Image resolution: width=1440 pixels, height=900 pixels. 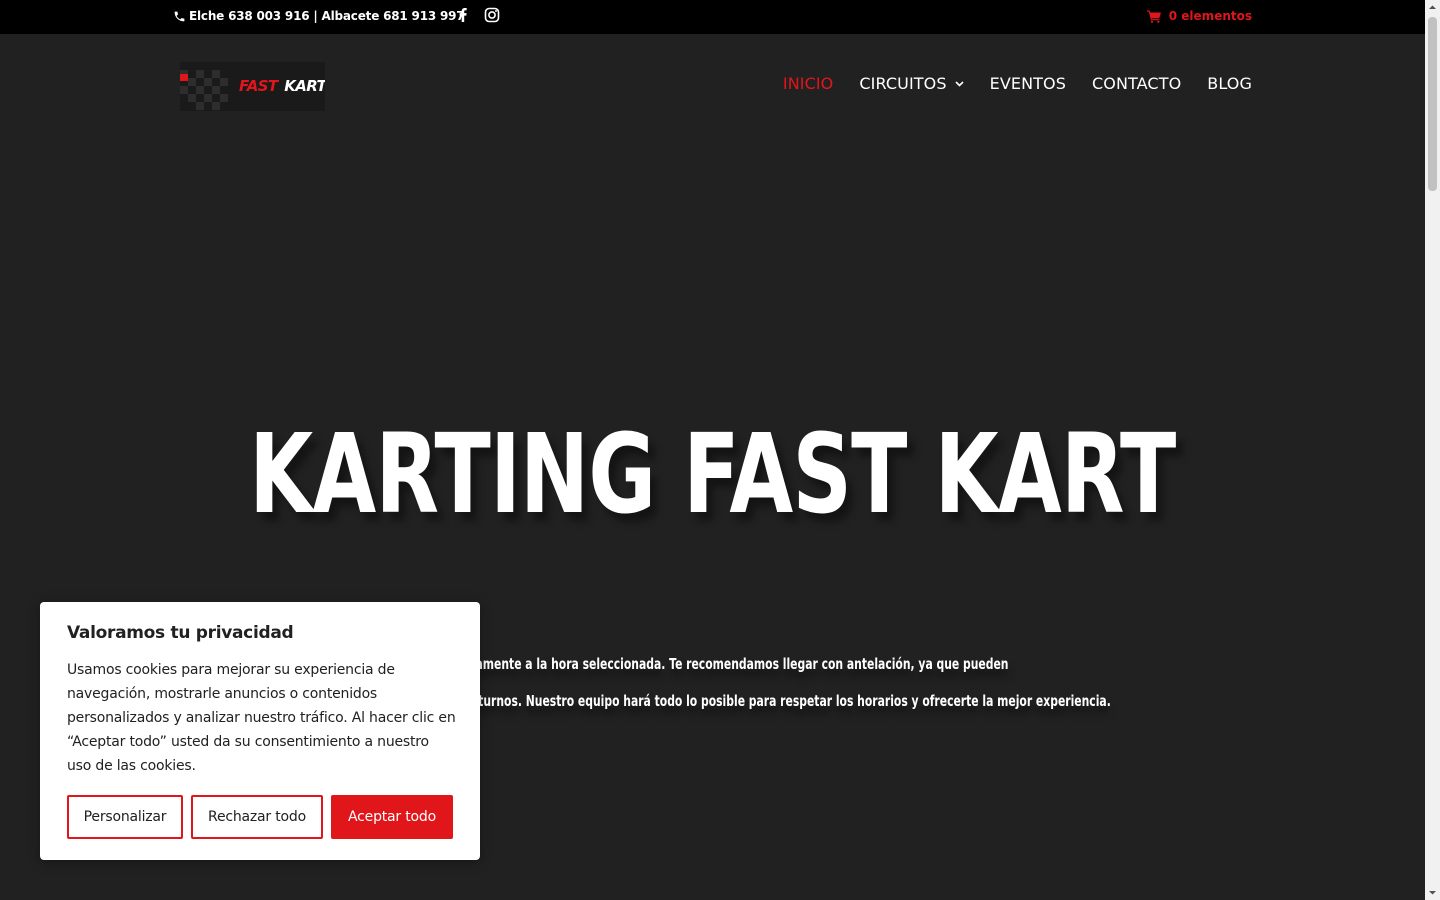 I want to click on nav-item-circuitos: CIRCUITOS, so click(x=911, y=83).